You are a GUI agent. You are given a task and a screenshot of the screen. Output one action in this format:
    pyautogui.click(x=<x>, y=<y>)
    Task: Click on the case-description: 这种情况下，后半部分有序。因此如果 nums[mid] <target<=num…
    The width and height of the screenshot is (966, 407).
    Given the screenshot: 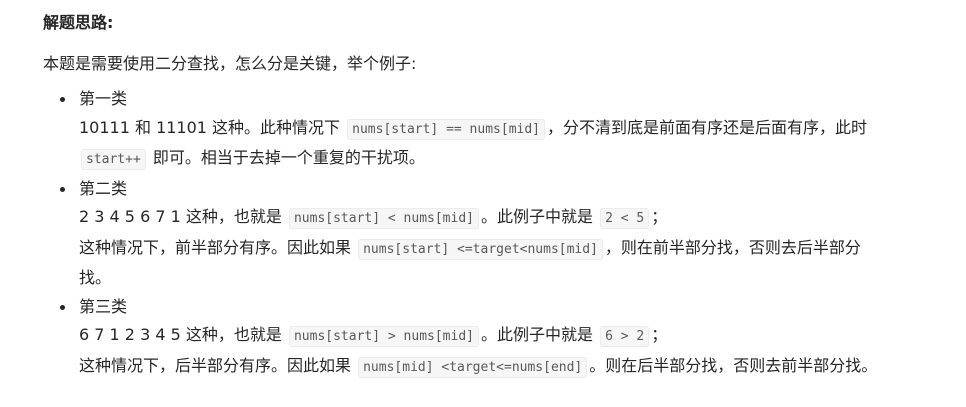 What is the action you would take?
    pyautogui.click(x=481, y=367)
    